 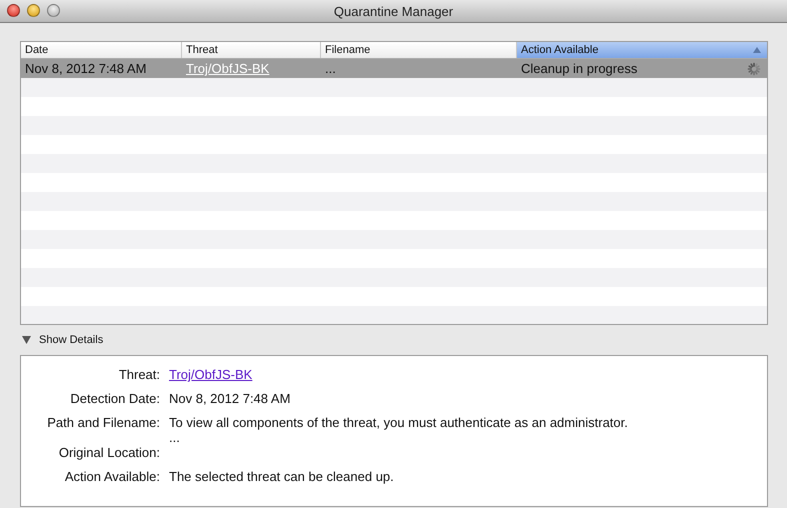 I want to click on window-title: Quarantine Manager, so click(x=394, y=11).